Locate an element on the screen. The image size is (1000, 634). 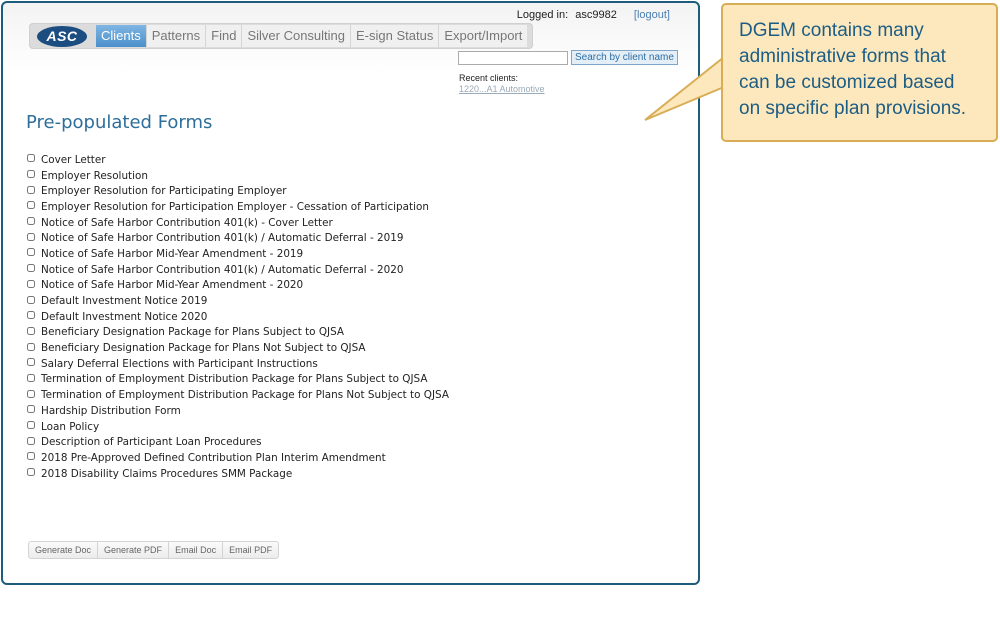
generate-pdf-button: Generate PDF is located at coordinates (134, 550).